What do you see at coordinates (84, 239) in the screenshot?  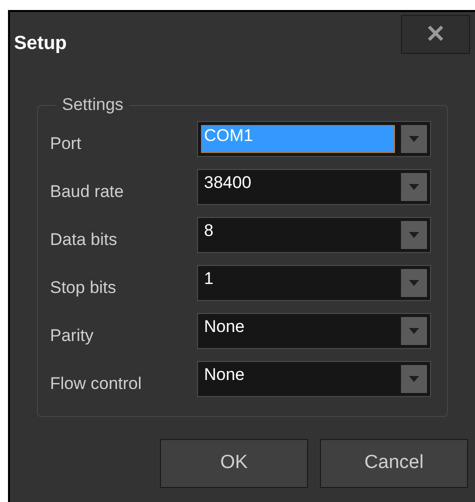 I see `field-label: Data bits` at bounding box center [84, 239].